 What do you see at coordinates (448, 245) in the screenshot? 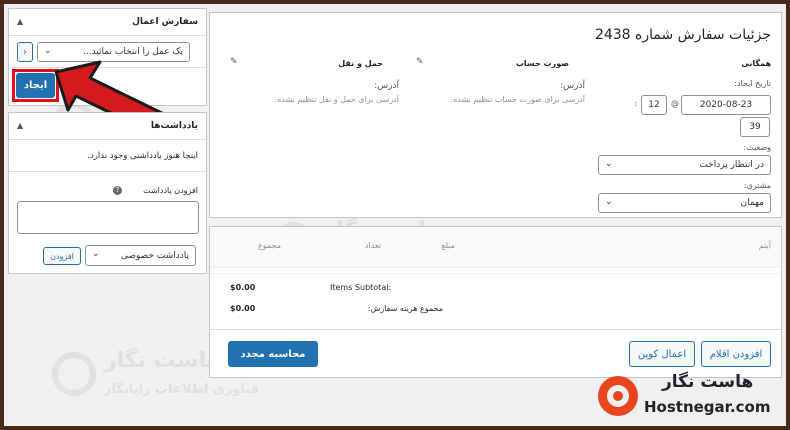
I see `column-price-header: مبلغ` at bounding box center [448, 245].